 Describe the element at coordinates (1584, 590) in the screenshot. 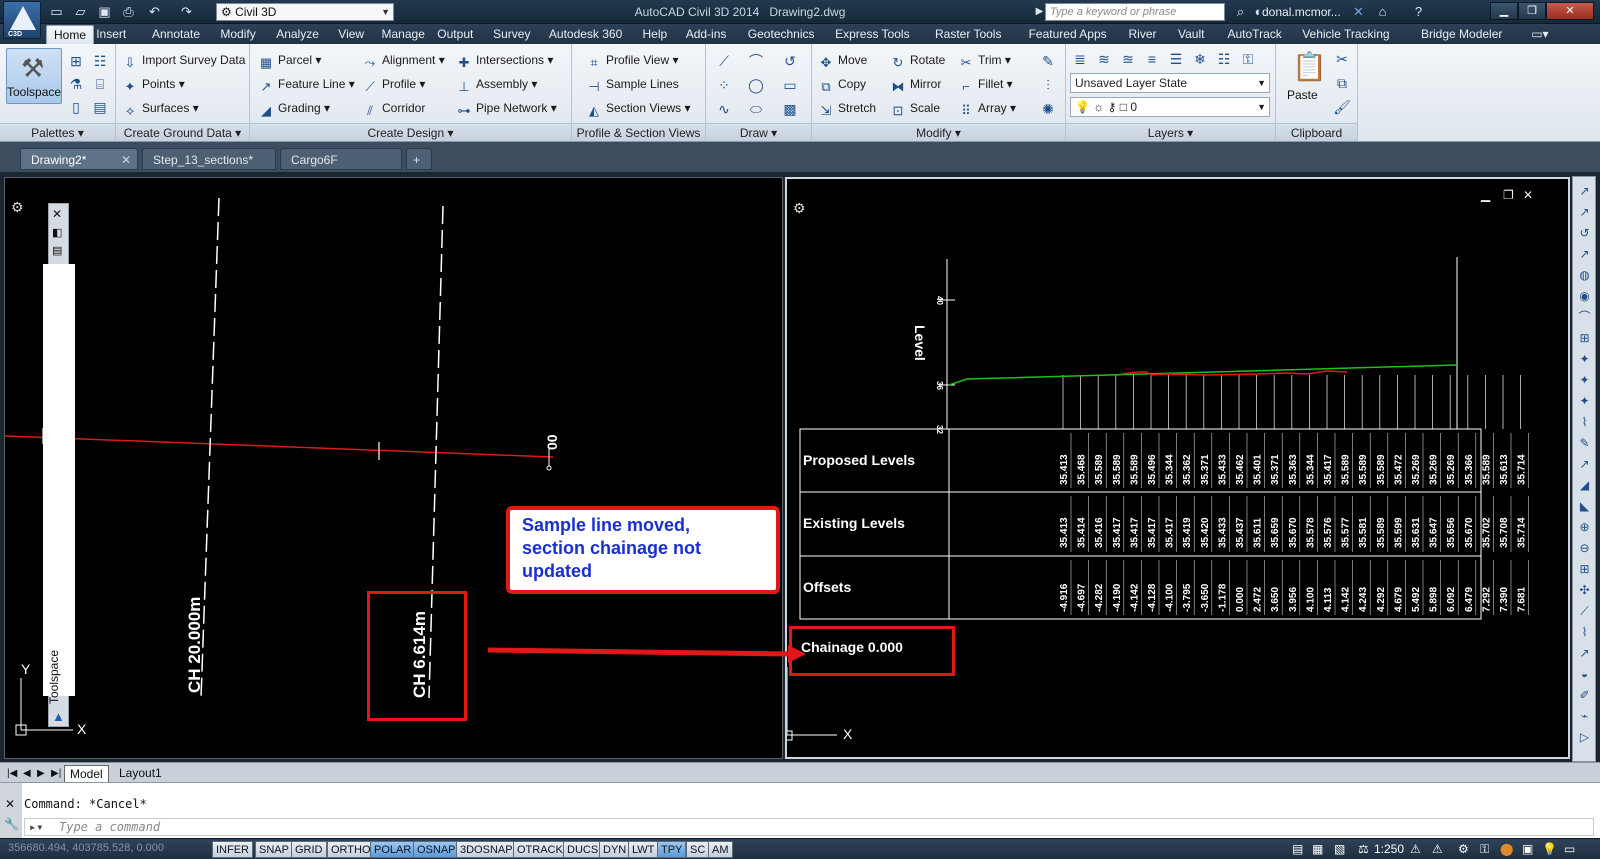

I see `draw-tool-20-icon: ✣` at that location.